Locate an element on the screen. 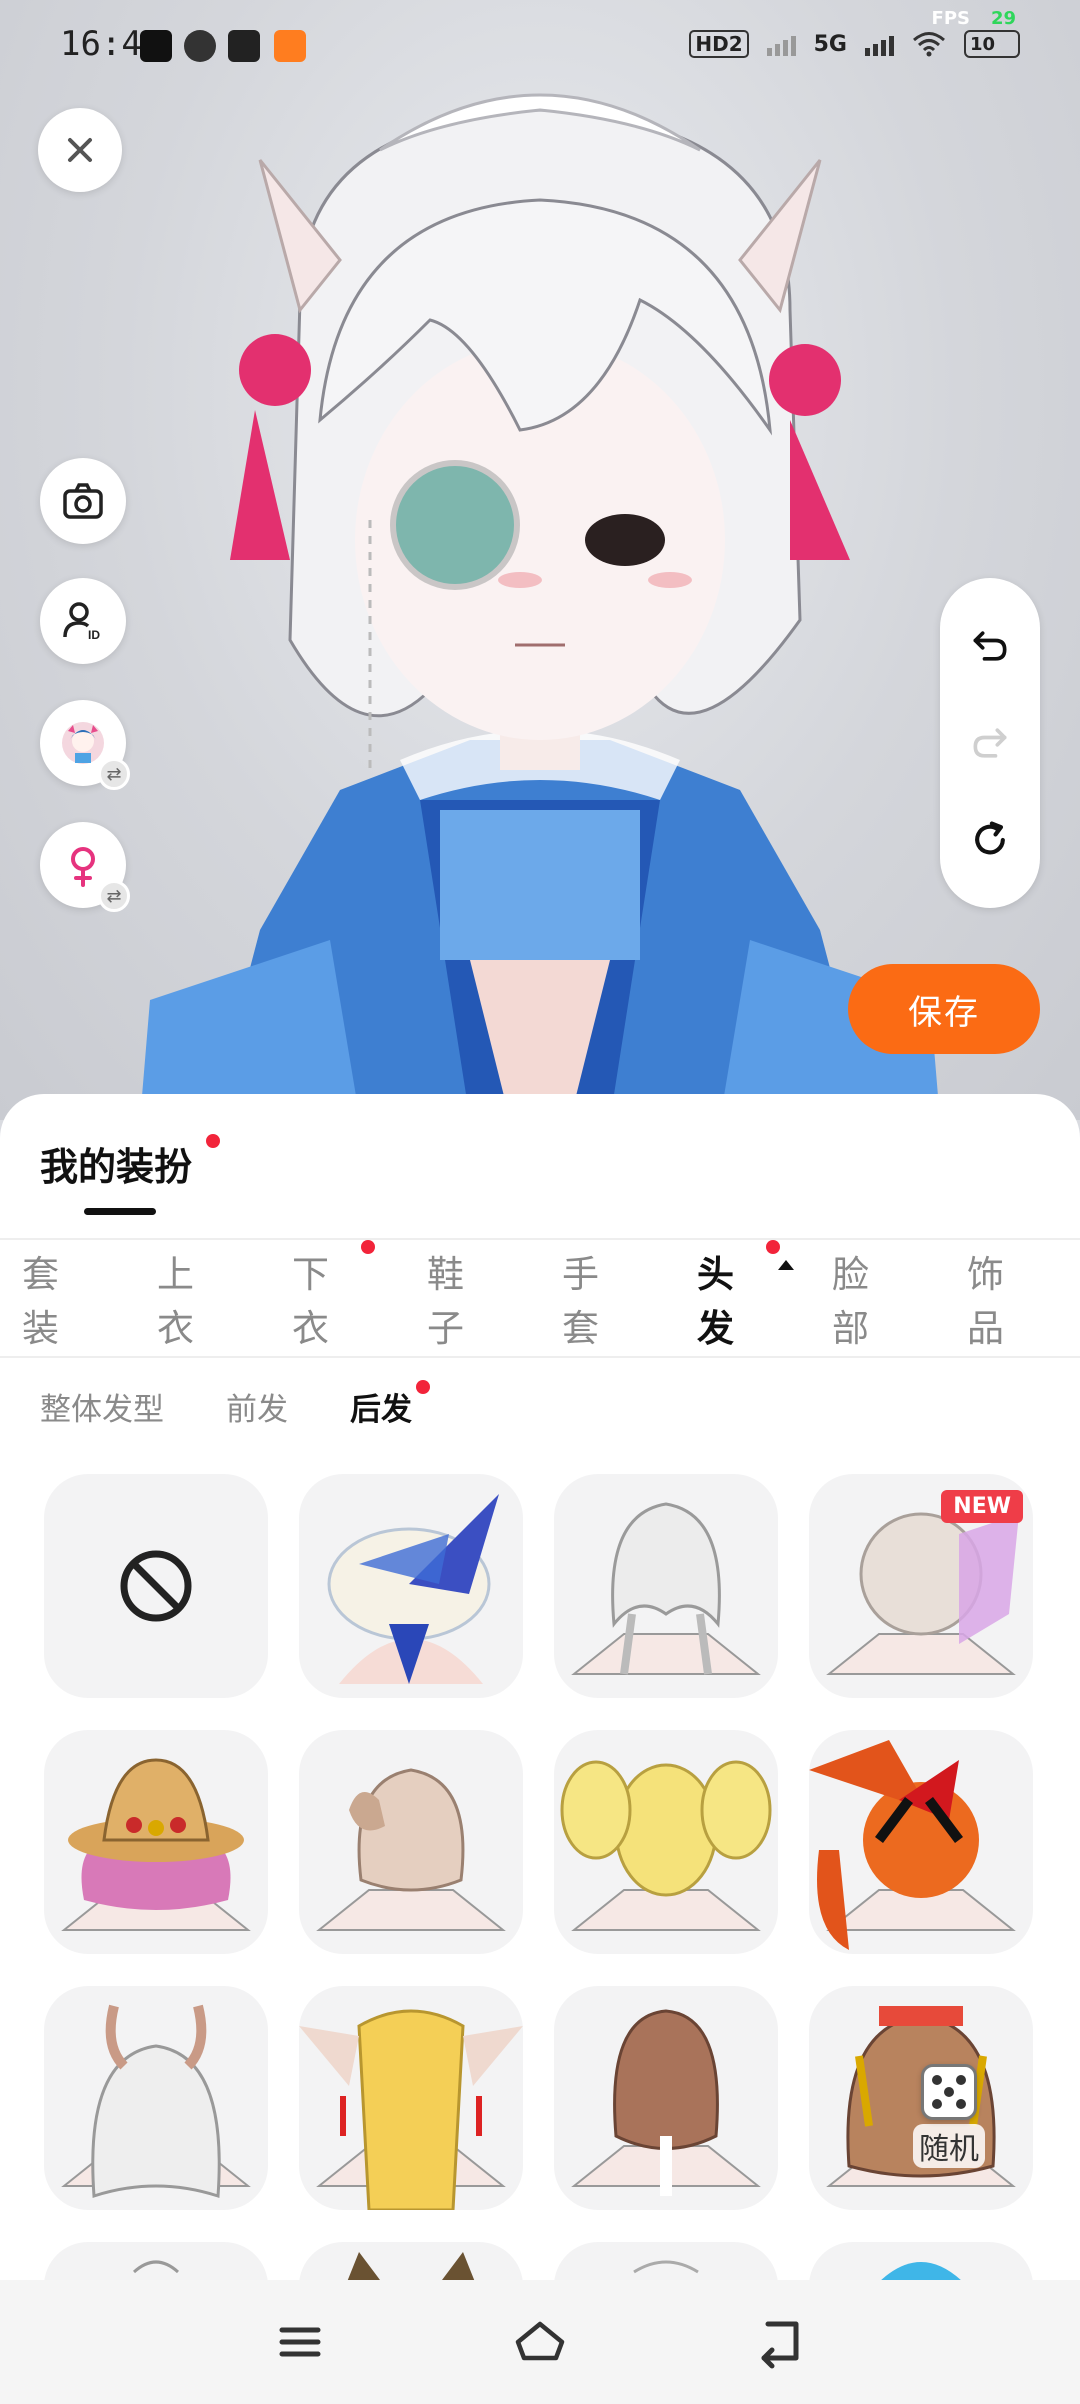  subtab-back-hair: 后发 is located at coordinates (390, 1404).